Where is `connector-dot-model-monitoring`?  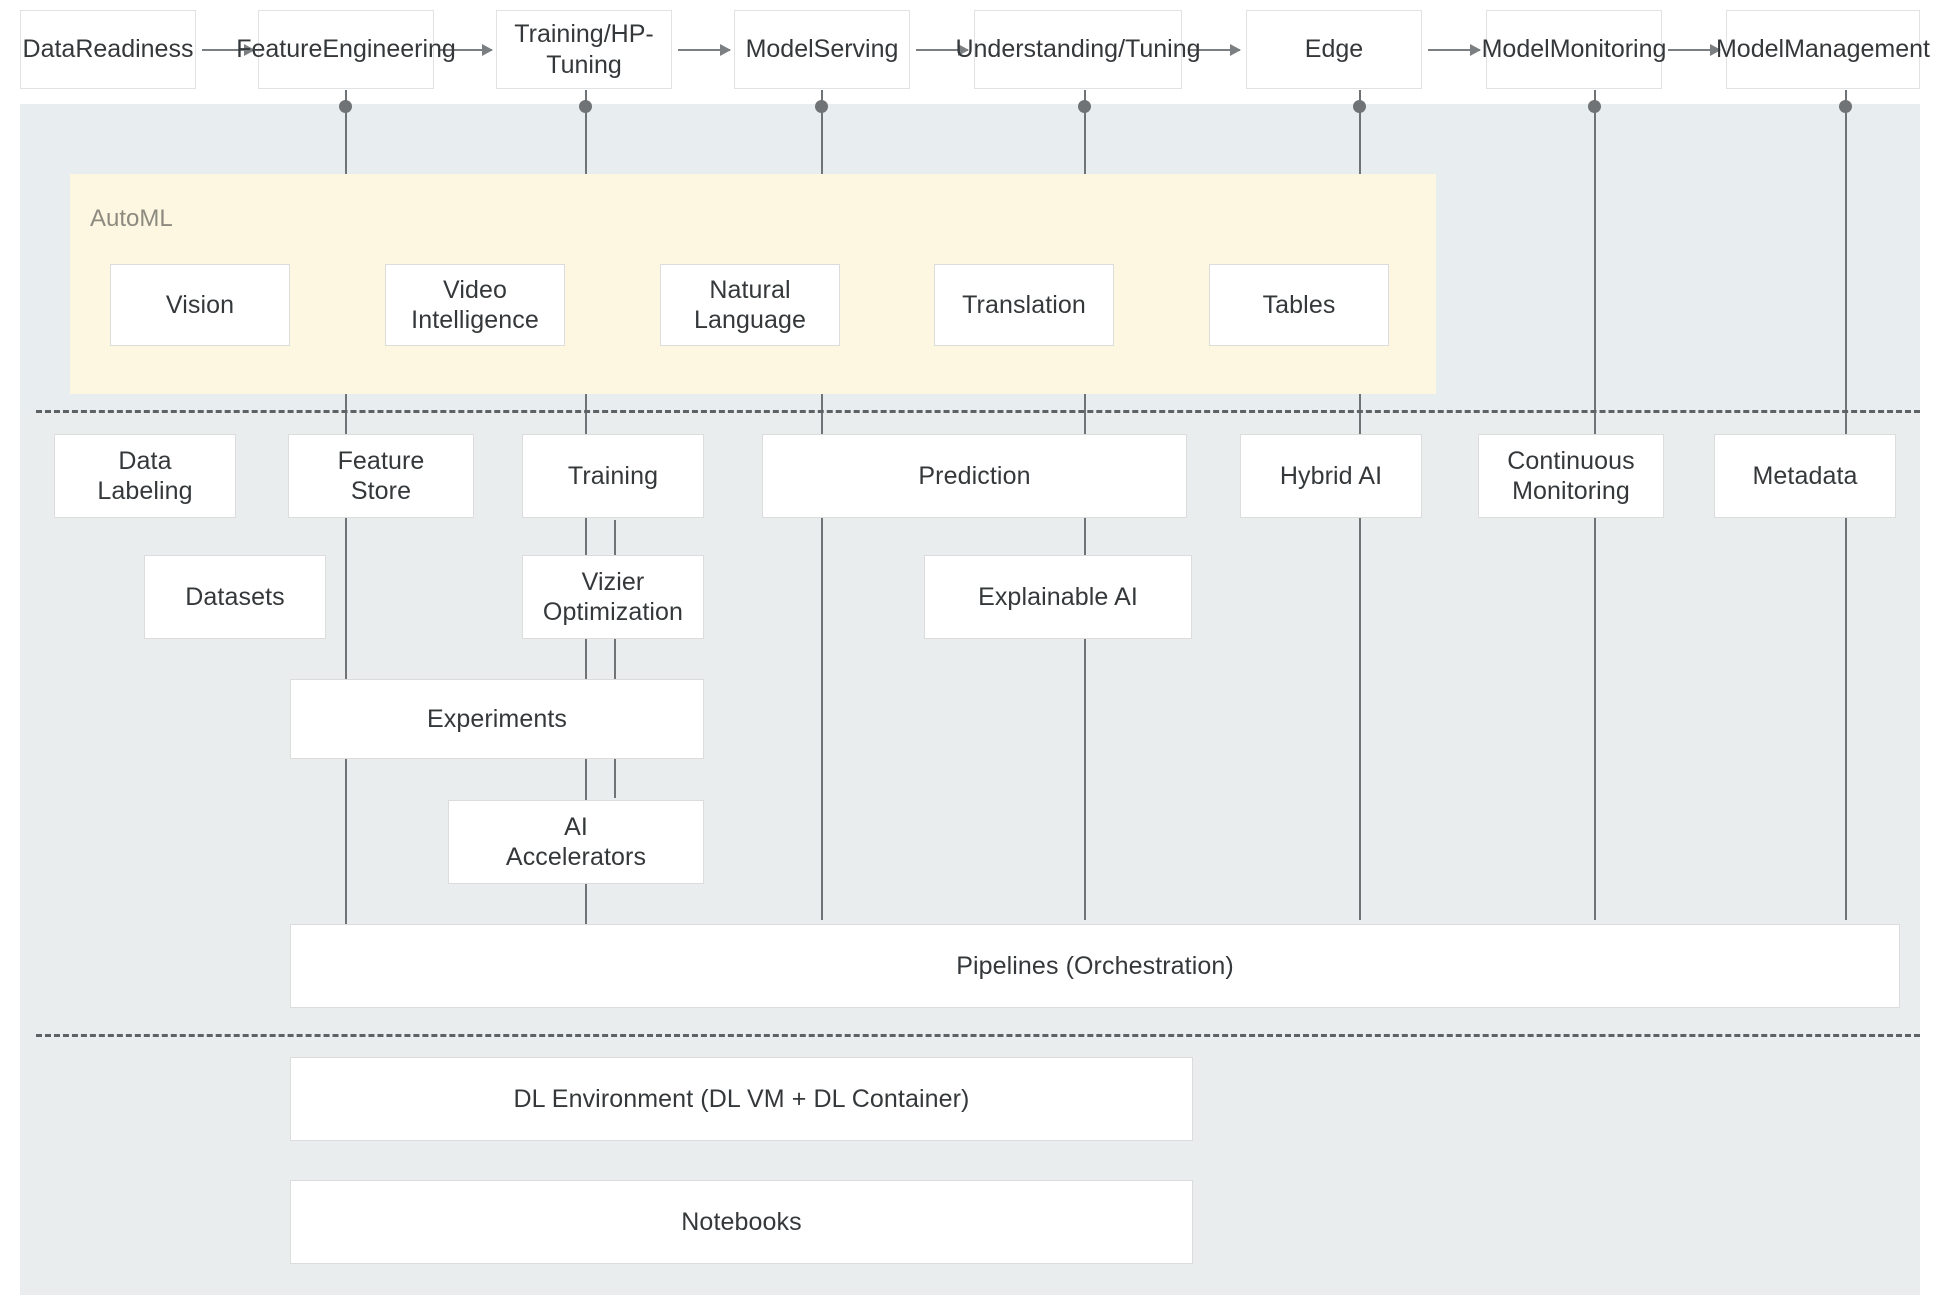
connector-dot-model-monitoring is located at coordinates (1594, 106).